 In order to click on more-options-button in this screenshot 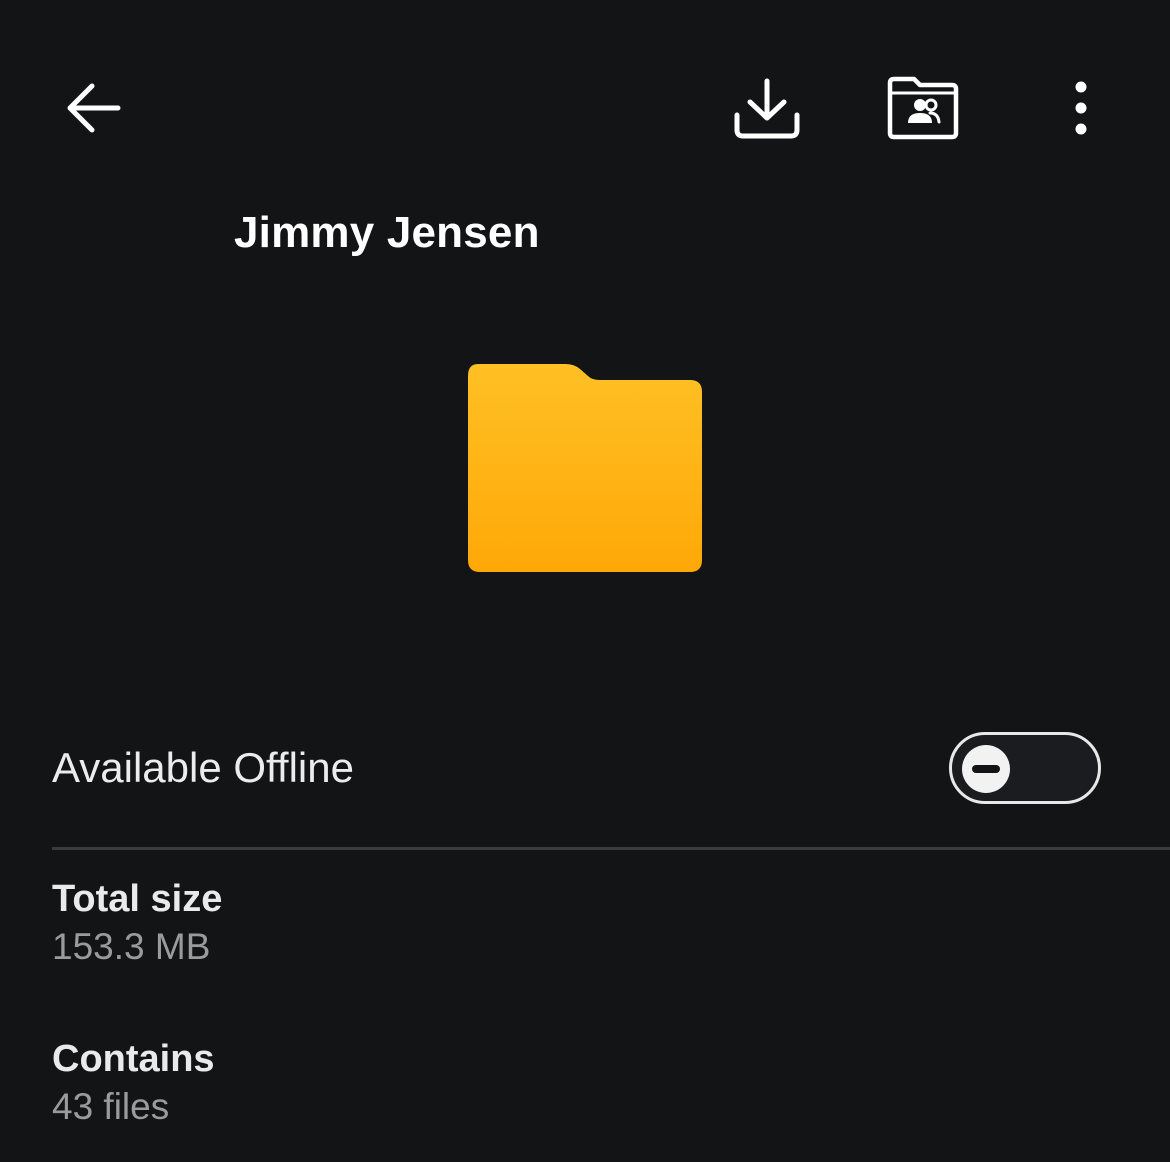, I will do `click(1081, 108)`.